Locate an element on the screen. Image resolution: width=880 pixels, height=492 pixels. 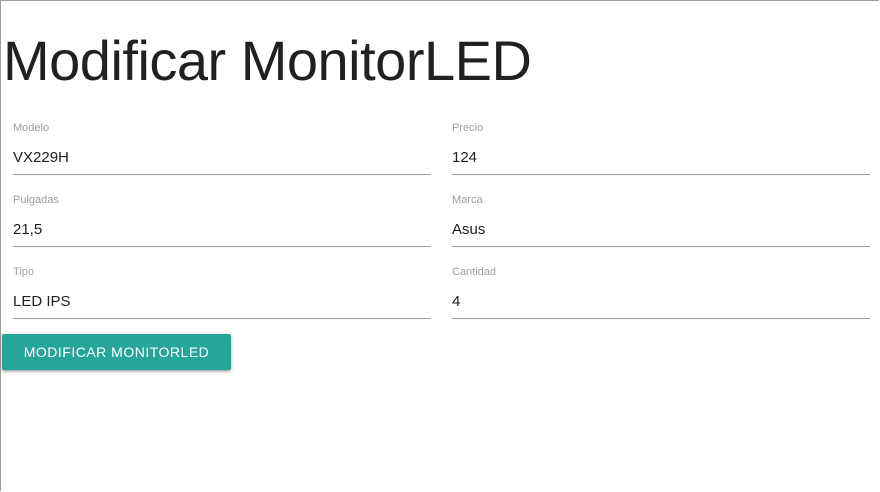
pulgadas-field: Pulgadas is located at coordinates (222, 221).